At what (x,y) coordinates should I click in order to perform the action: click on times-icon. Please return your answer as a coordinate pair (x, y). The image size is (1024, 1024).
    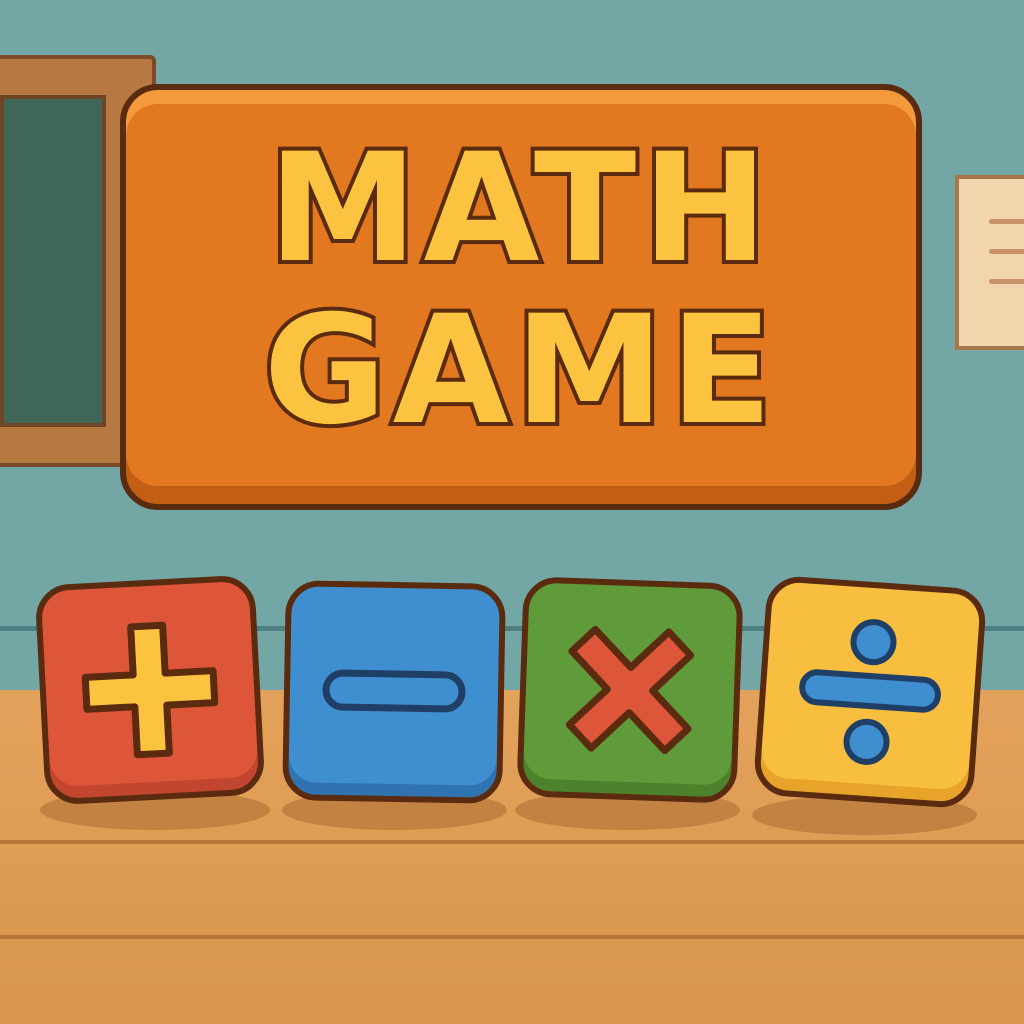
    Looking at the image, I should click on (630, 690).